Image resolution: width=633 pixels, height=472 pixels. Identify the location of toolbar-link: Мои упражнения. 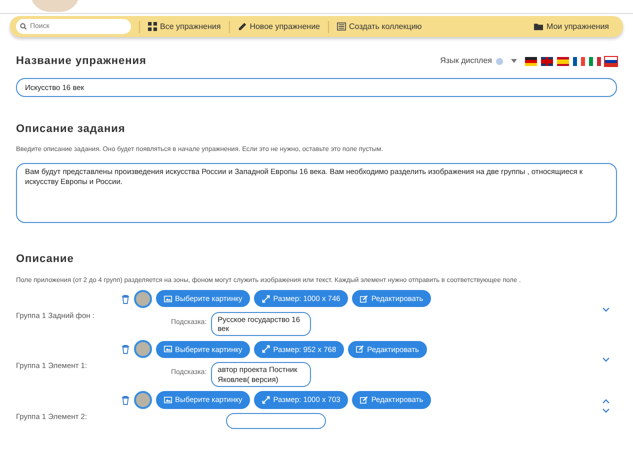
(571, 26).